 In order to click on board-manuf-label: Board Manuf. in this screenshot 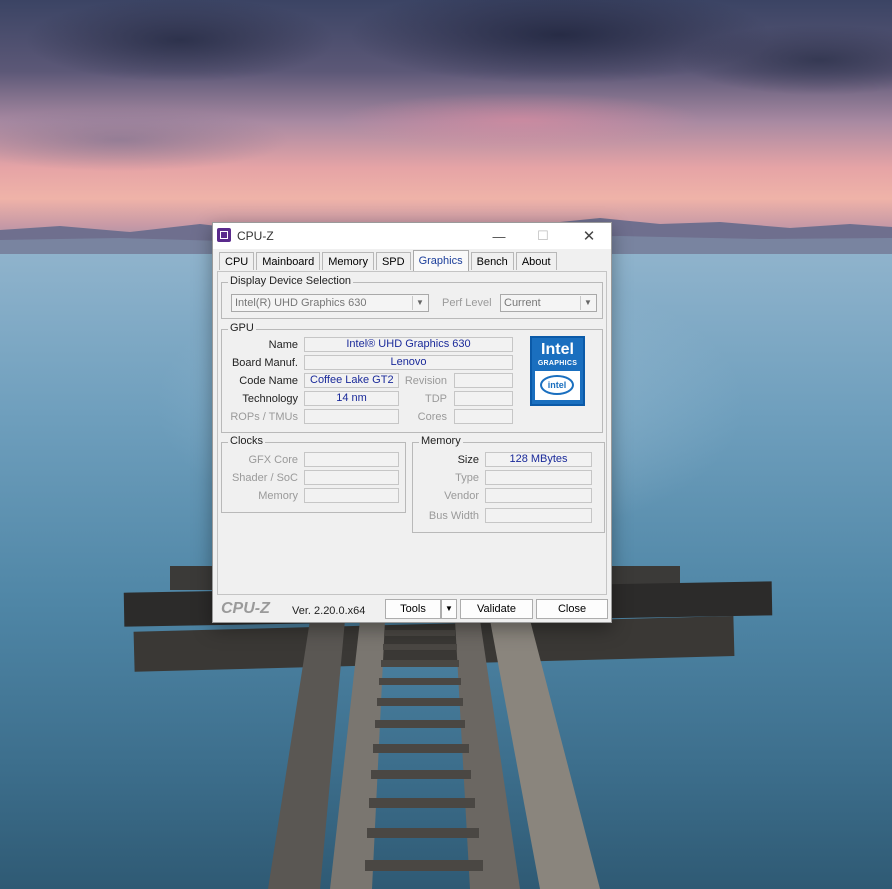, I will do `click(264, 363)`.